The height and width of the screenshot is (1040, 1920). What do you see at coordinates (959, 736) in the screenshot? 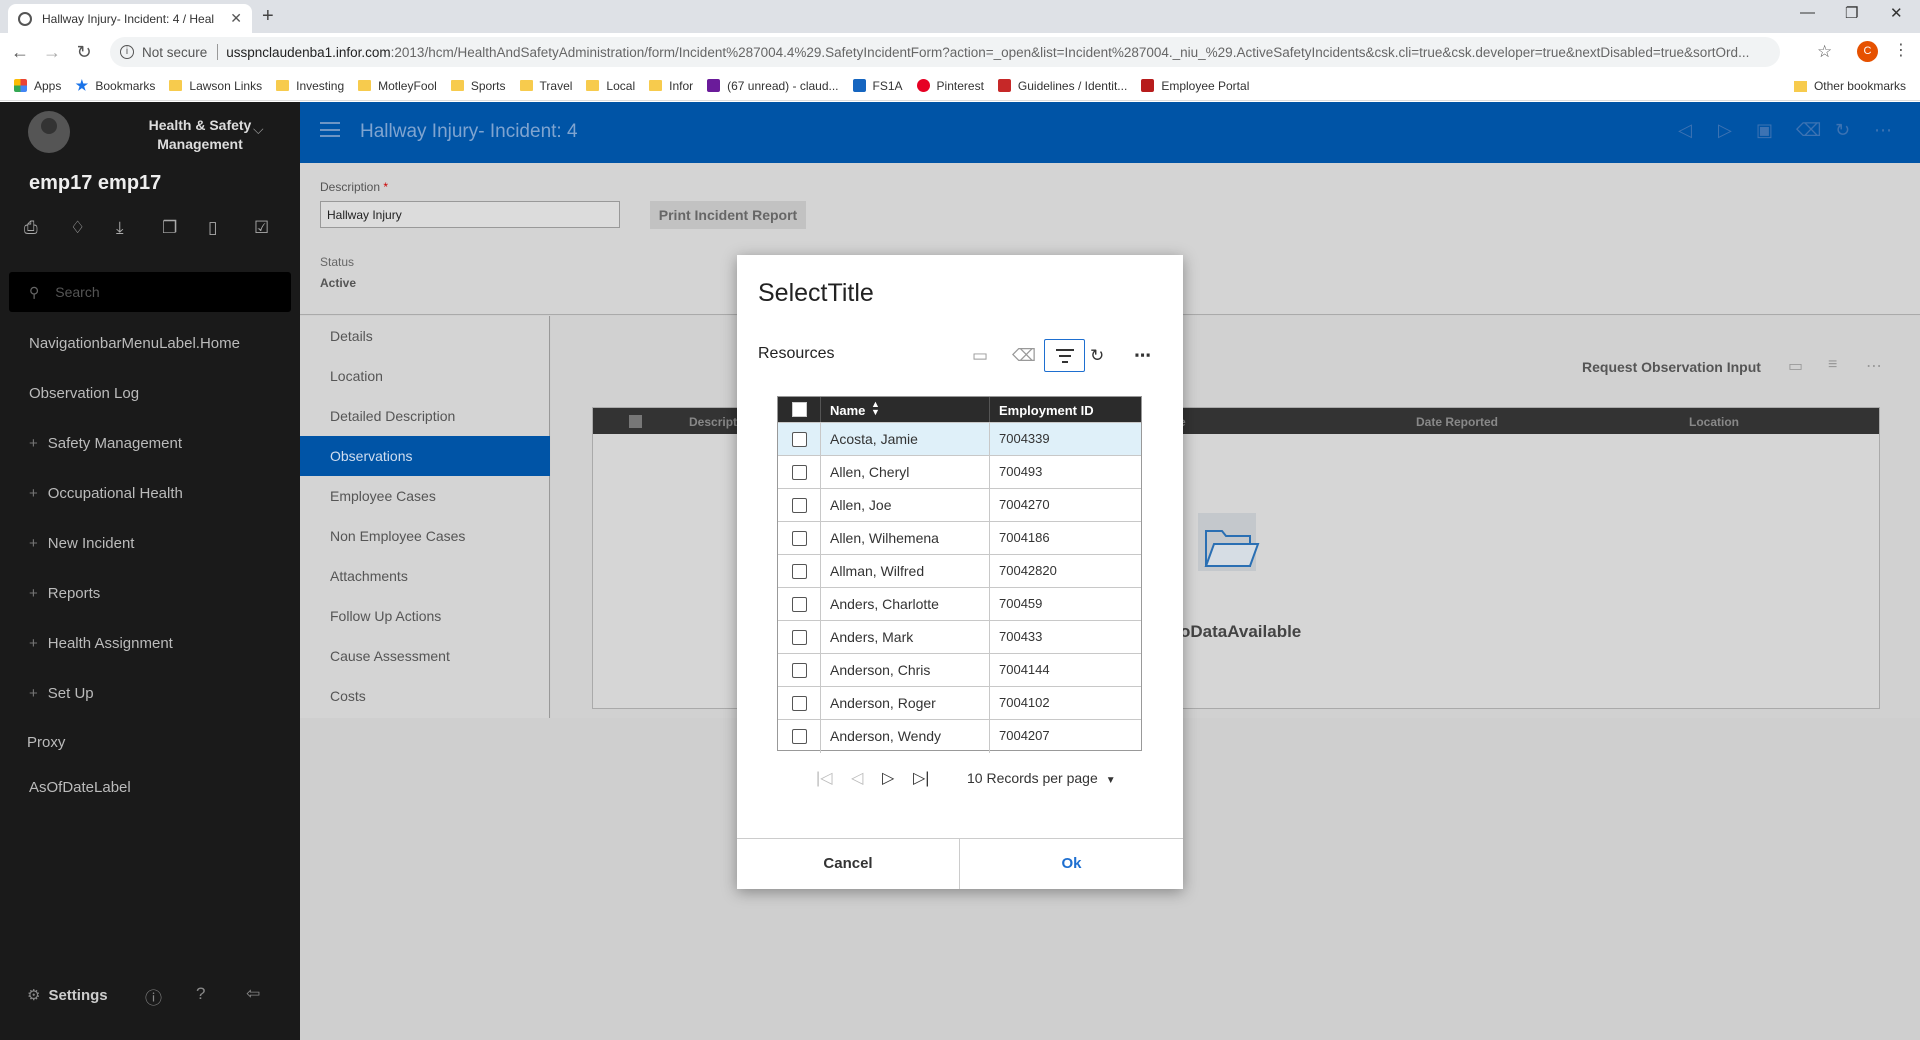
I see `table-row: Anderson, Wendy 7004207` at bounding box center [959, 736].